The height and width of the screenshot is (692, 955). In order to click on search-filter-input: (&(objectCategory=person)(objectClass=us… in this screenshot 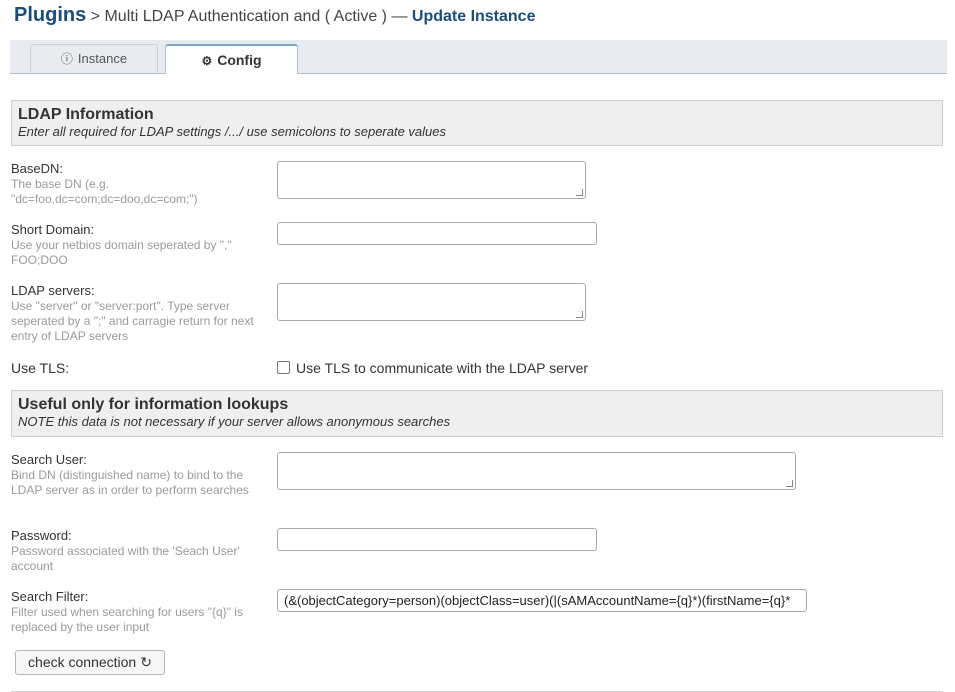, I will do `click(542, 600)`.